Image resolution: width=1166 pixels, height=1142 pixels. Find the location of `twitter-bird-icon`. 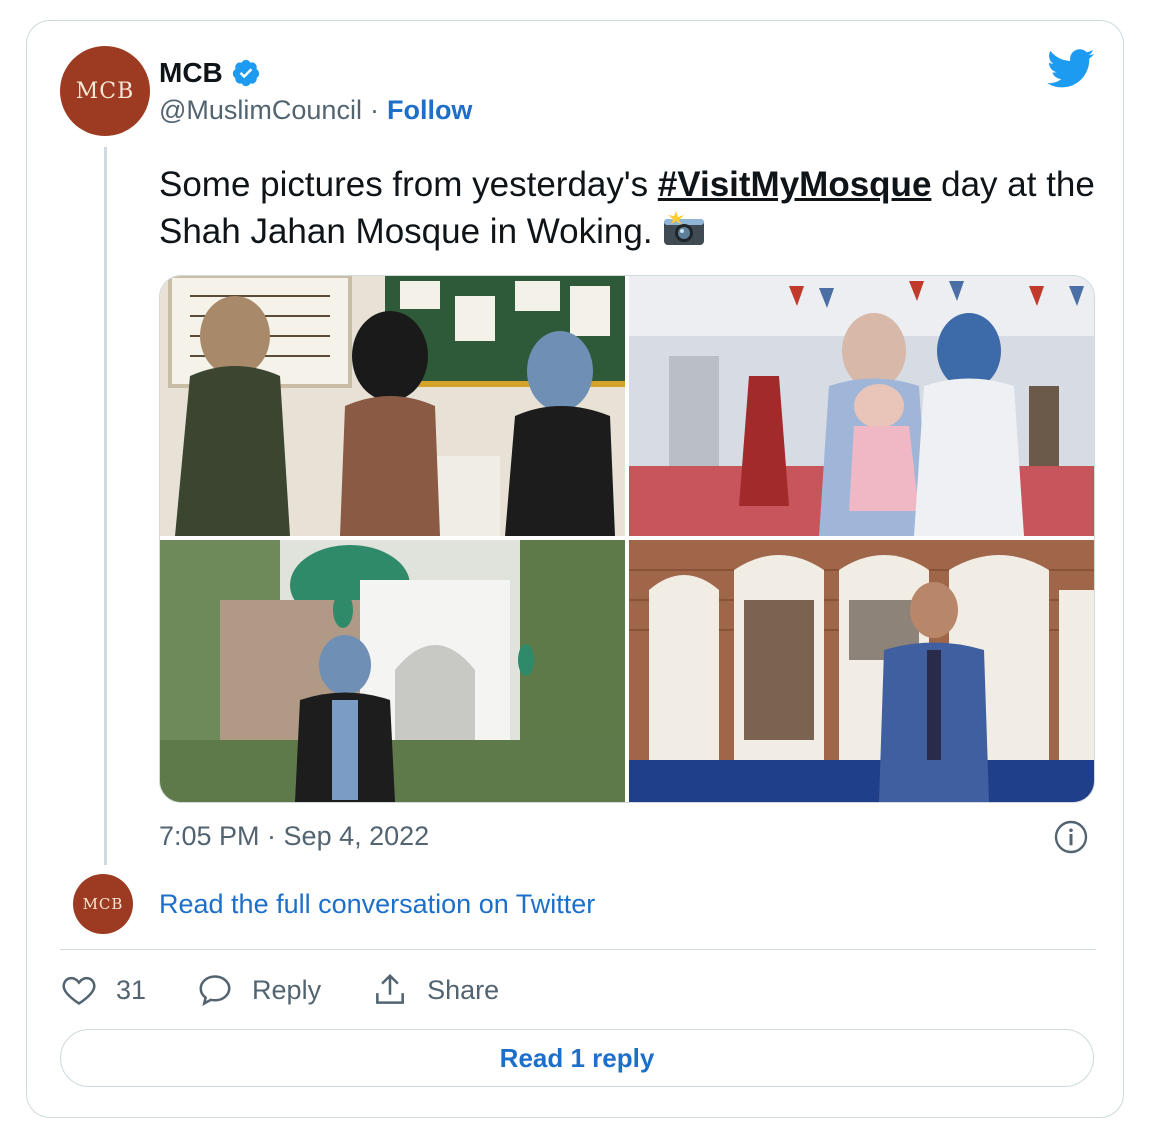

twitter-bird-icon is located at coordinates (1071, 69).